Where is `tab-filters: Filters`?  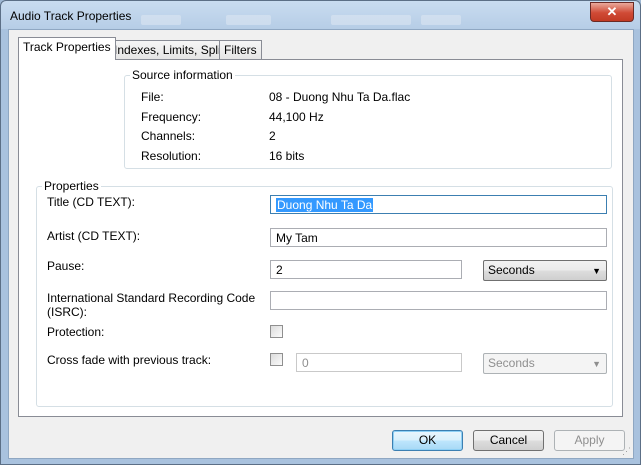
tab-filters: Filters is located at coordinates (240, 50).